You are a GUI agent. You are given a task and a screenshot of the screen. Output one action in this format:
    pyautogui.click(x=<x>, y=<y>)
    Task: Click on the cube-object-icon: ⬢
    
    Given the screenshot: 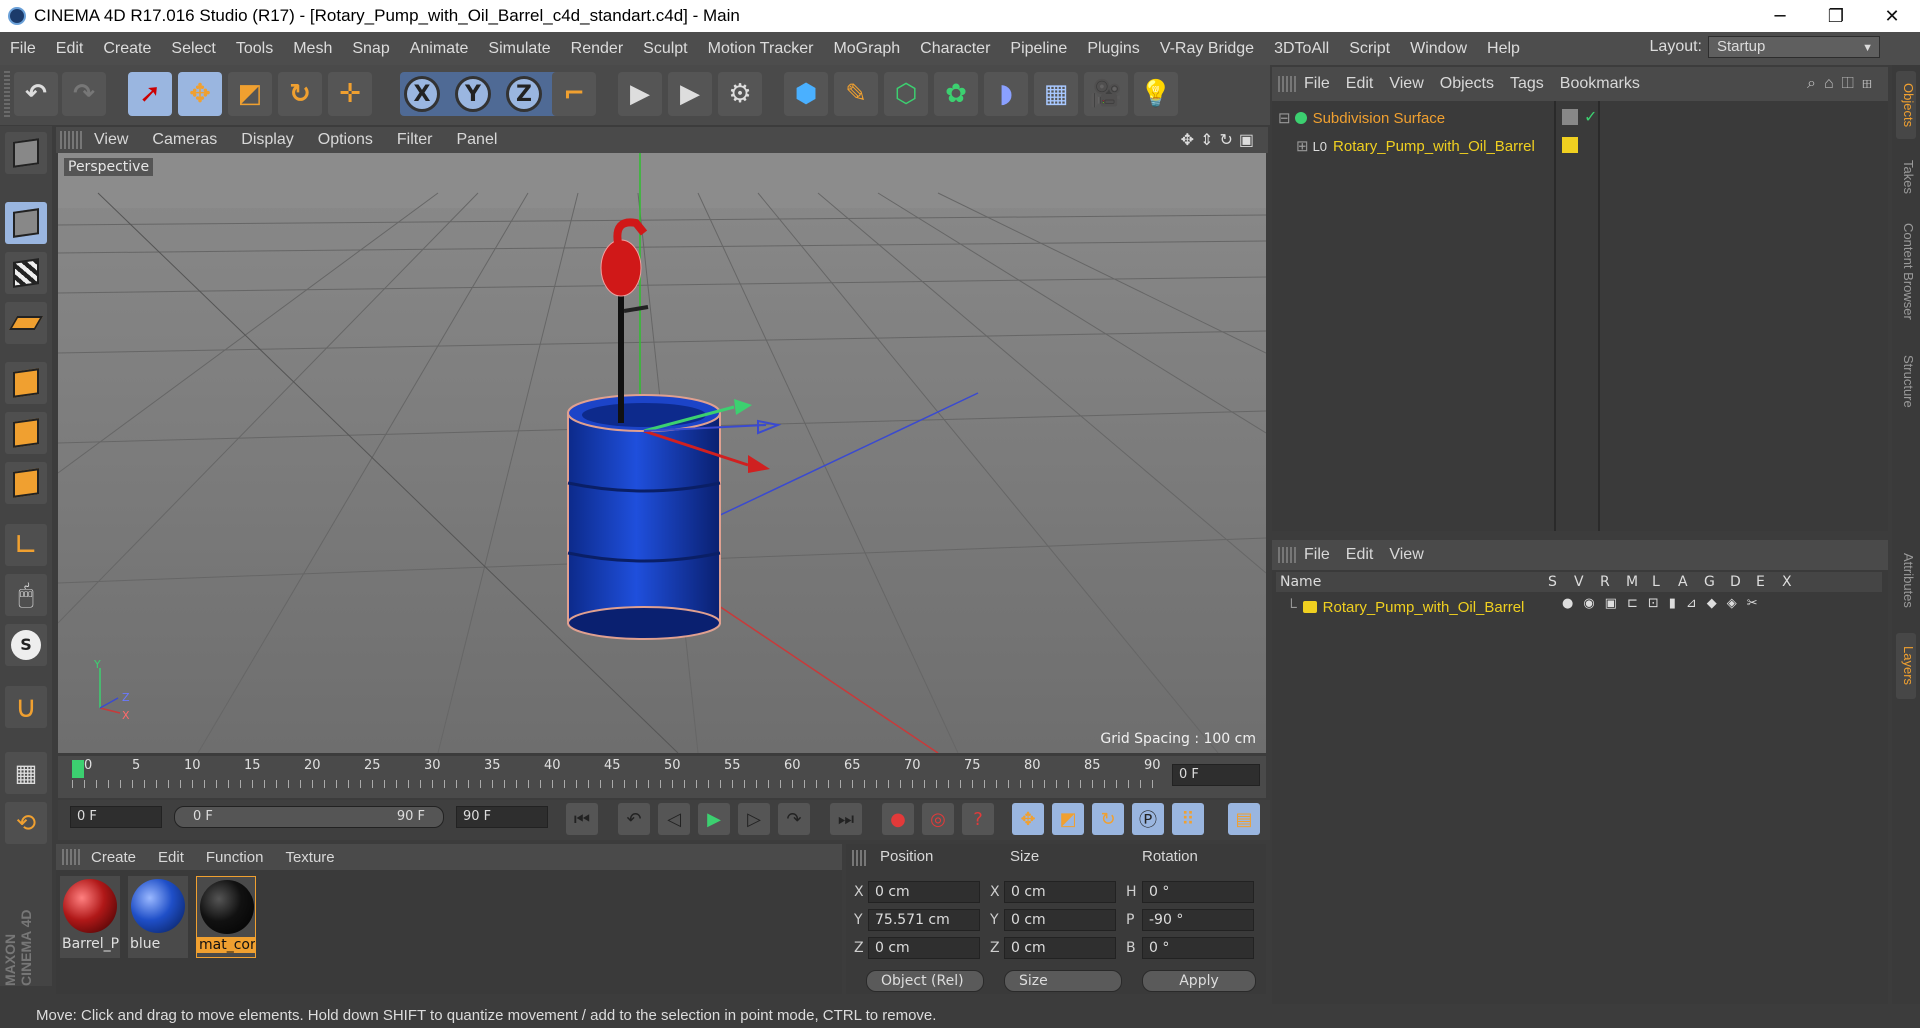 What is the action you would take?
    pyautogui.click(x=806, y=94)
    